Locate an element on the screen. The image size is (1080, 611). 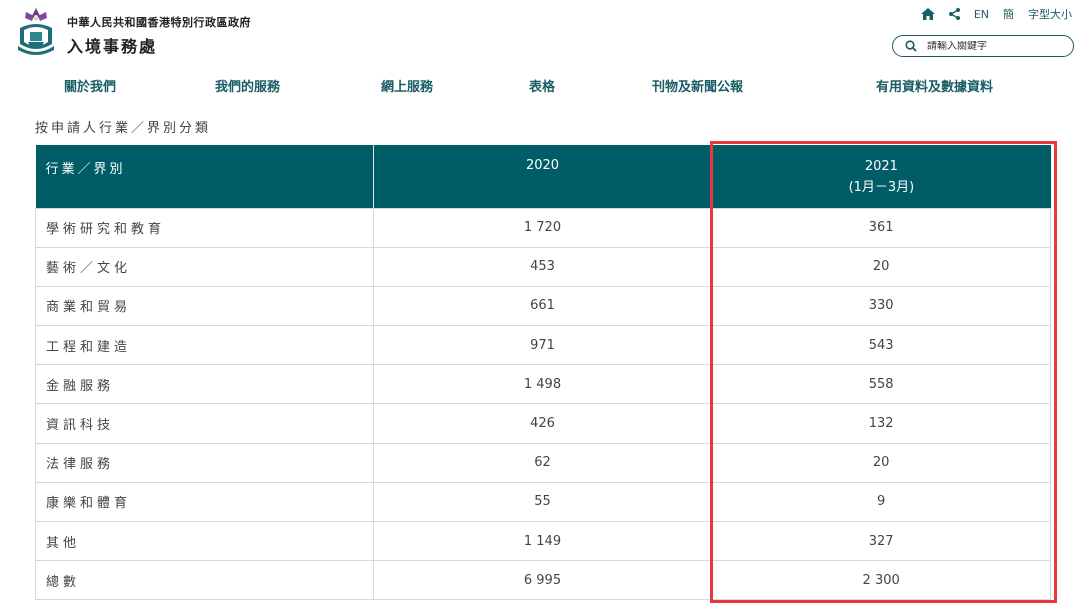
row-2020-cell: 971 is located at coordinates (542, 345).